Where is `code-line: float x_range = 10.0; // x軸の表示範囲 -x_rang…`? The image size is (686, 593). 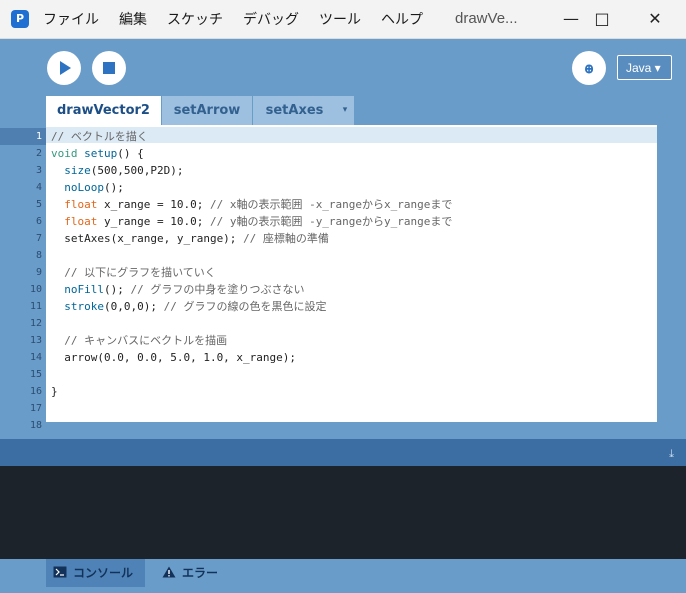 code-line: float x_range = 10.0; // x軸の表示範囲 -x_rang… is located at coordinates (251, 204).